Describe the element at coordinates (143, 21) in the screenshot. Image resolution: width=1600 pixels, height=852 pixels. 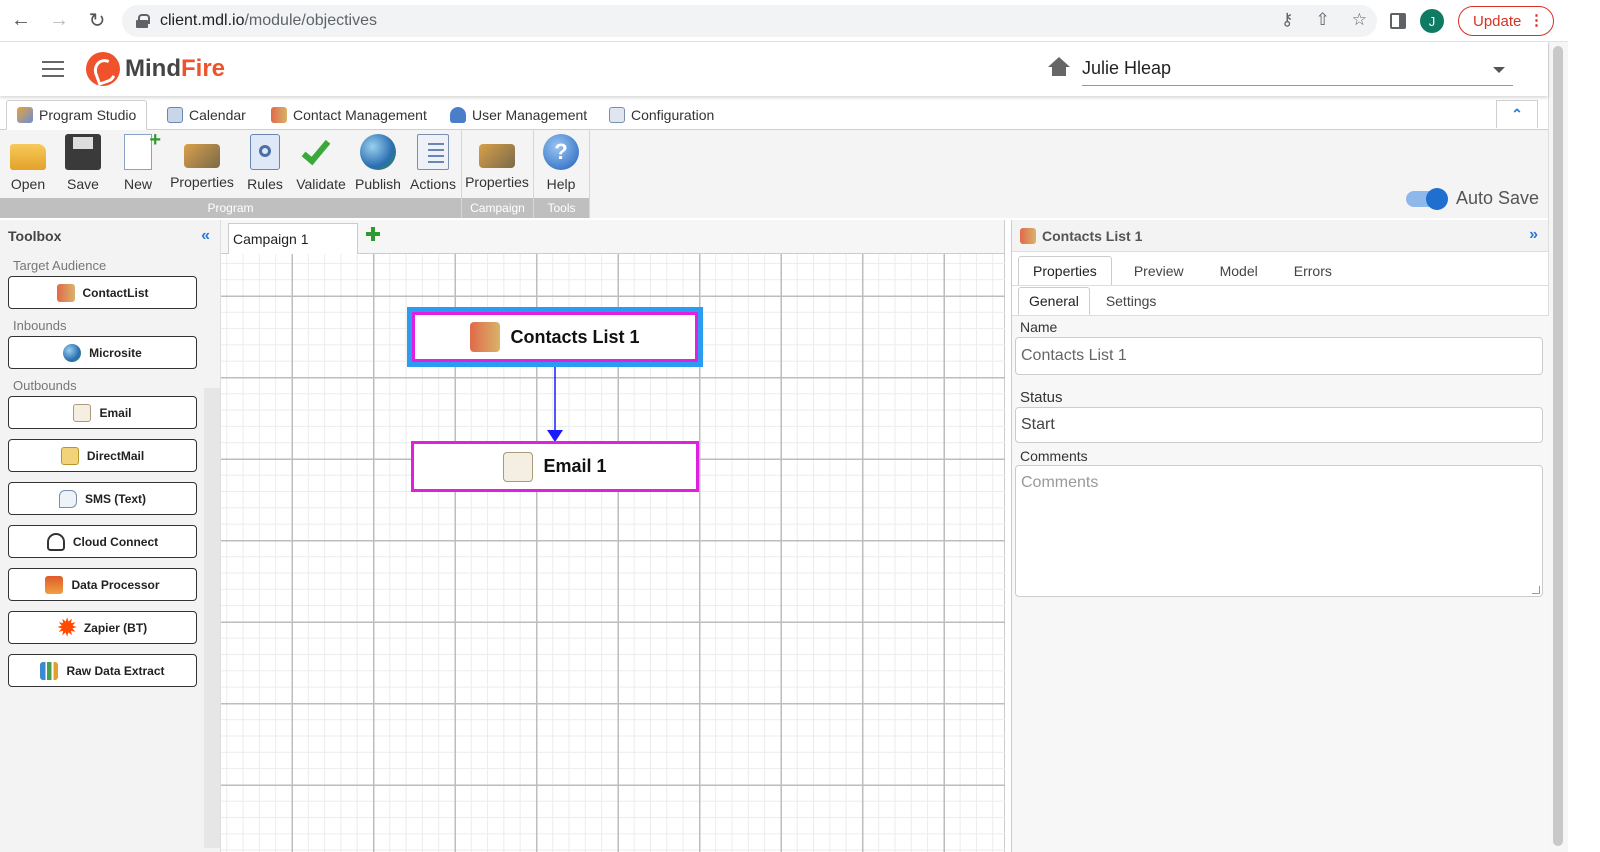
I see `lock-icon` at that location.